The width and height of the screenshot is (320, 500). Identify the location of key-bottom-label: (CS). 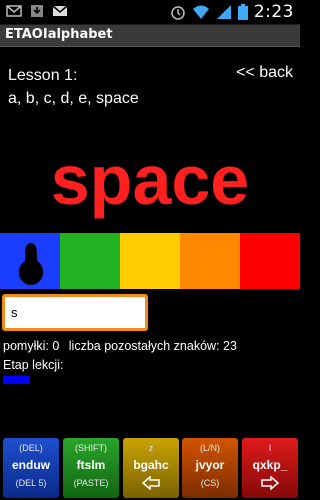
(210, 483).